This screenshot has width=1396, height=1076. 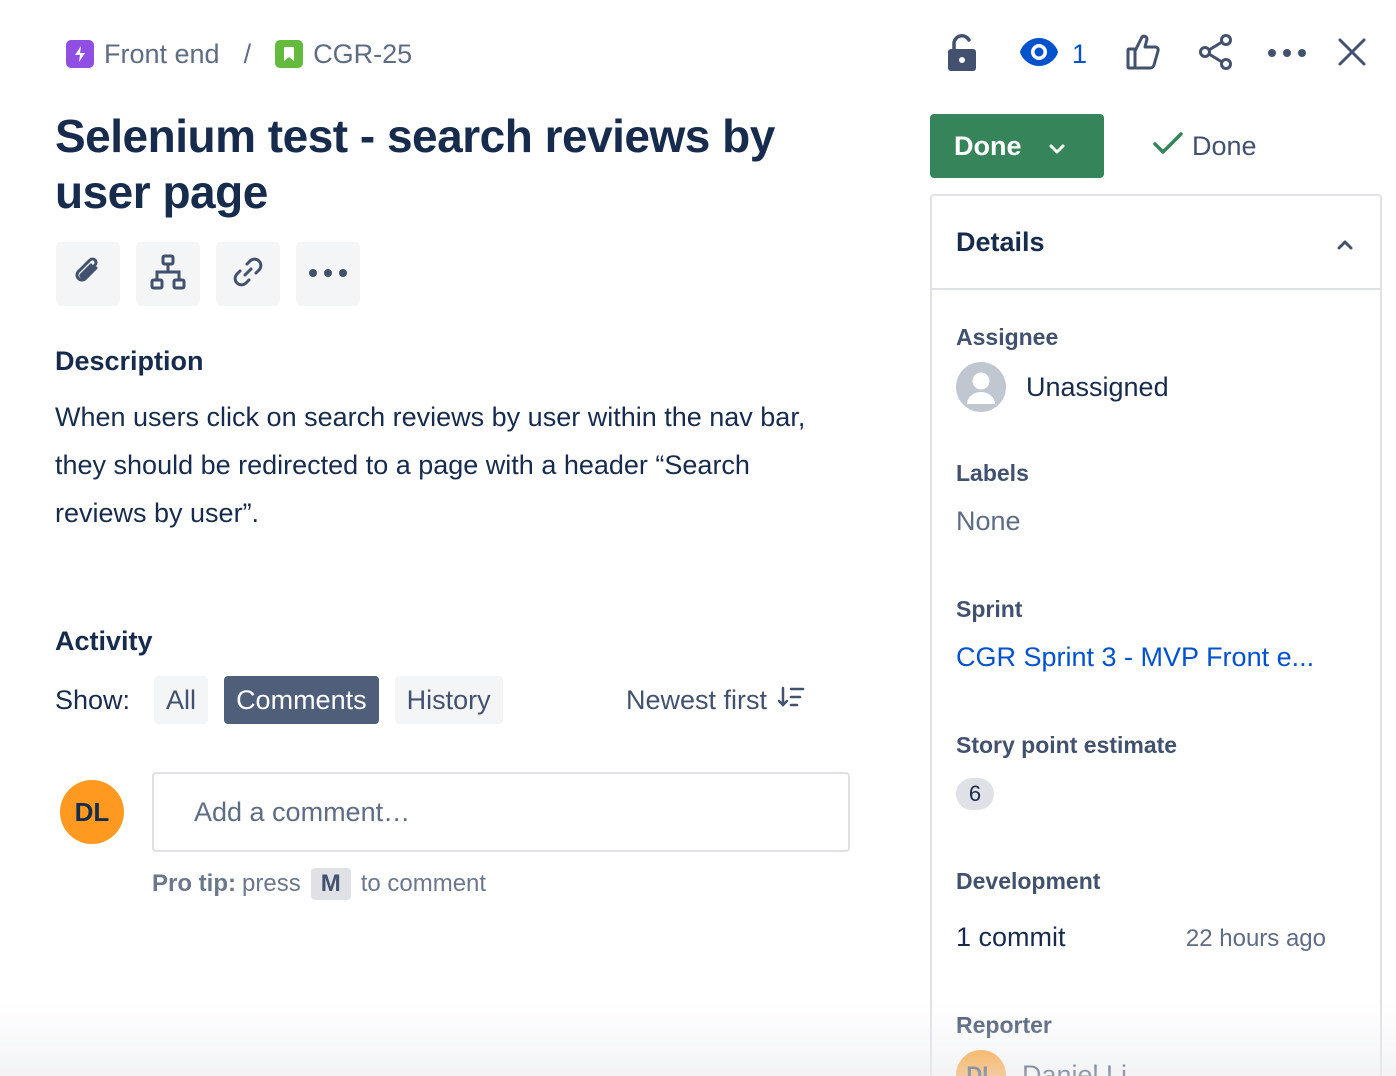 I want to click on details-header: Details, so click(x=1156, y=243).